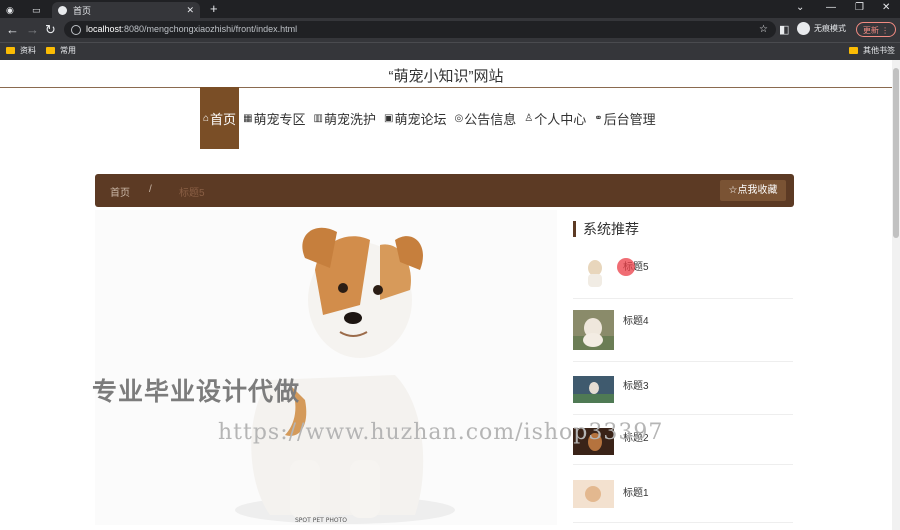 The width and height of the screenshot is (900, 530). What do you see at coordinates (490, 119) in the screenshot?
I see `nav-label: 公告信息` at bounding box center [490, 119].